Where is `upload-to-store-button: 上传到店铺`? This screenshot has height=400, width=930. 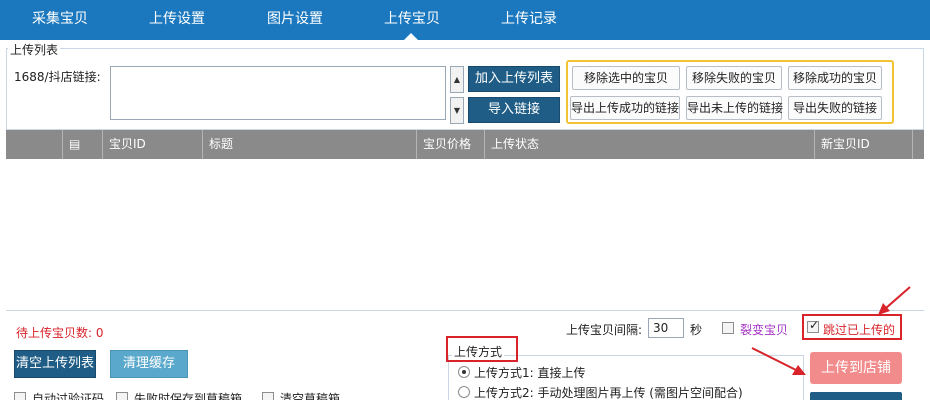
upload-to-store-button: 上传到店铺 is located at coordinates (856, 368).